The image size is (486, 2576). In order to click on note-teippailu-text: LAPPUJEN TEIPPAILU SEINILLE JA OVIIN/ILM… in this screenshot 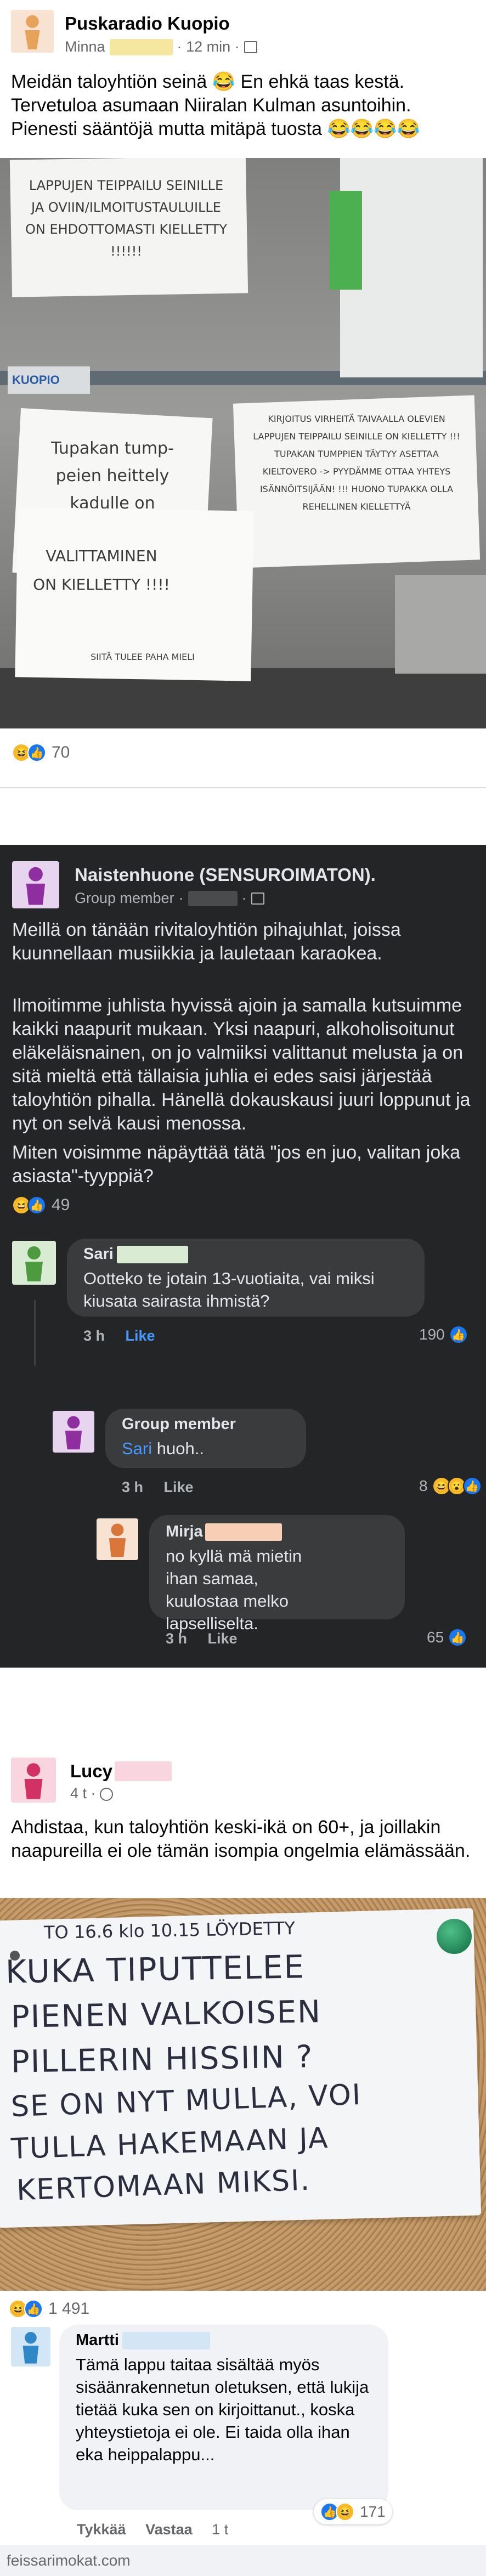, I will do `click(126, 218)`.